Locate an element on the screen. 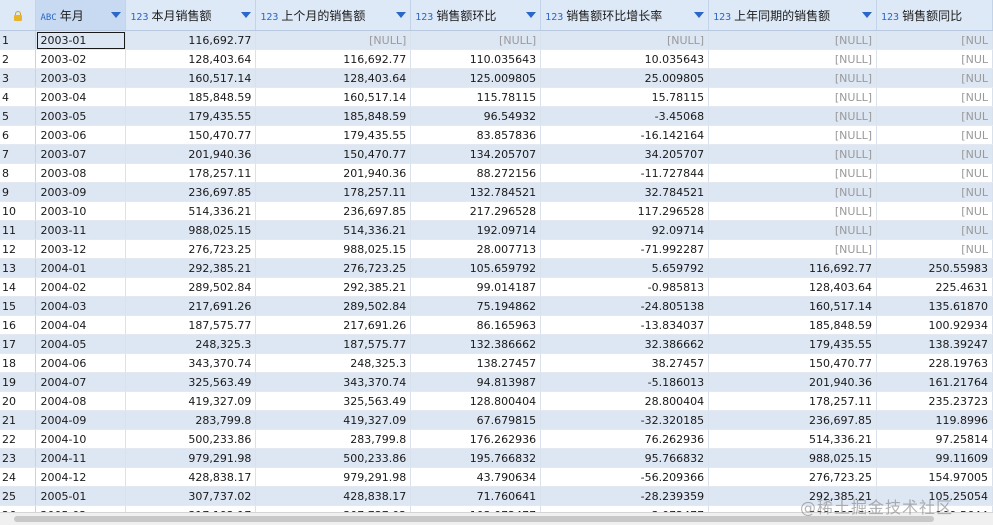  cell-value: -3.45068 is located at coordinates (625, 116).